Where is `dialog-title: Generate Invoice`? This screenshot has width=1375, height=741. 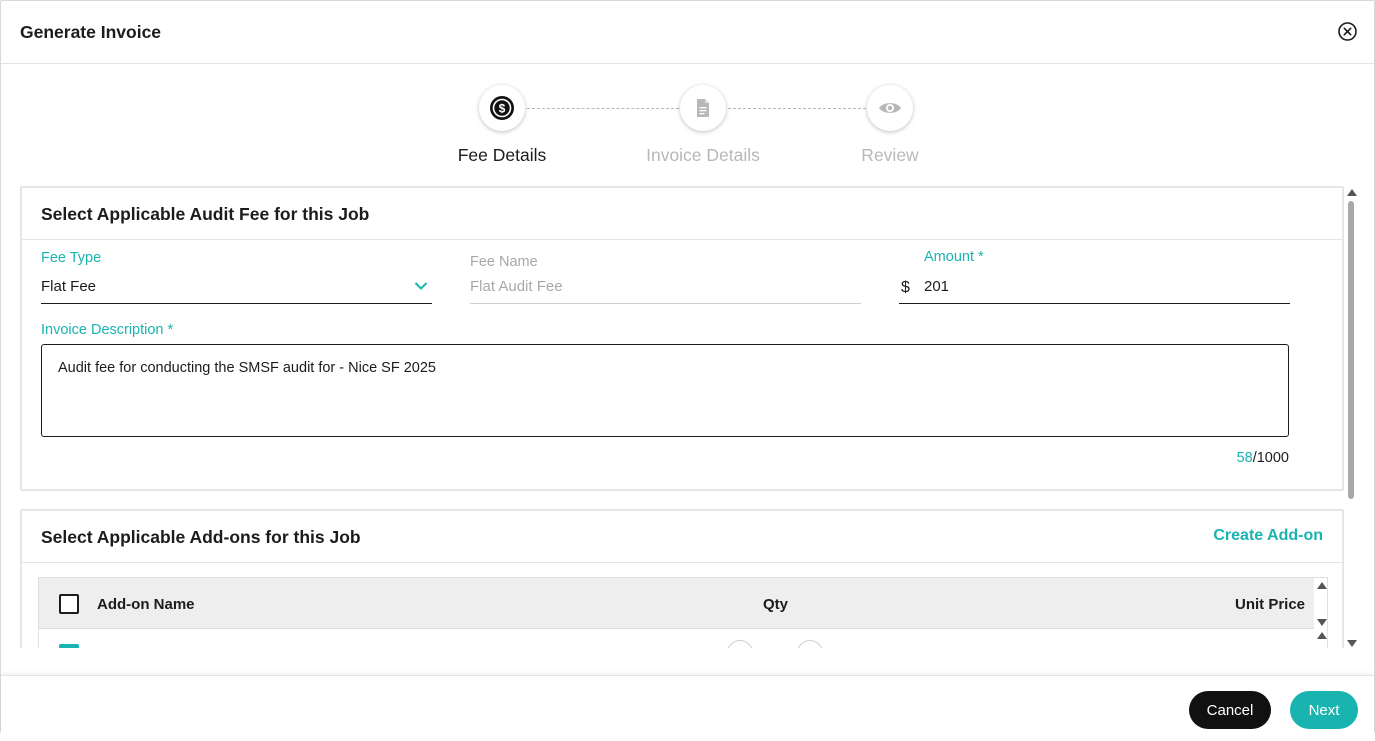 dialog-title: Generate Invoice is located at coordinates (91, 32).